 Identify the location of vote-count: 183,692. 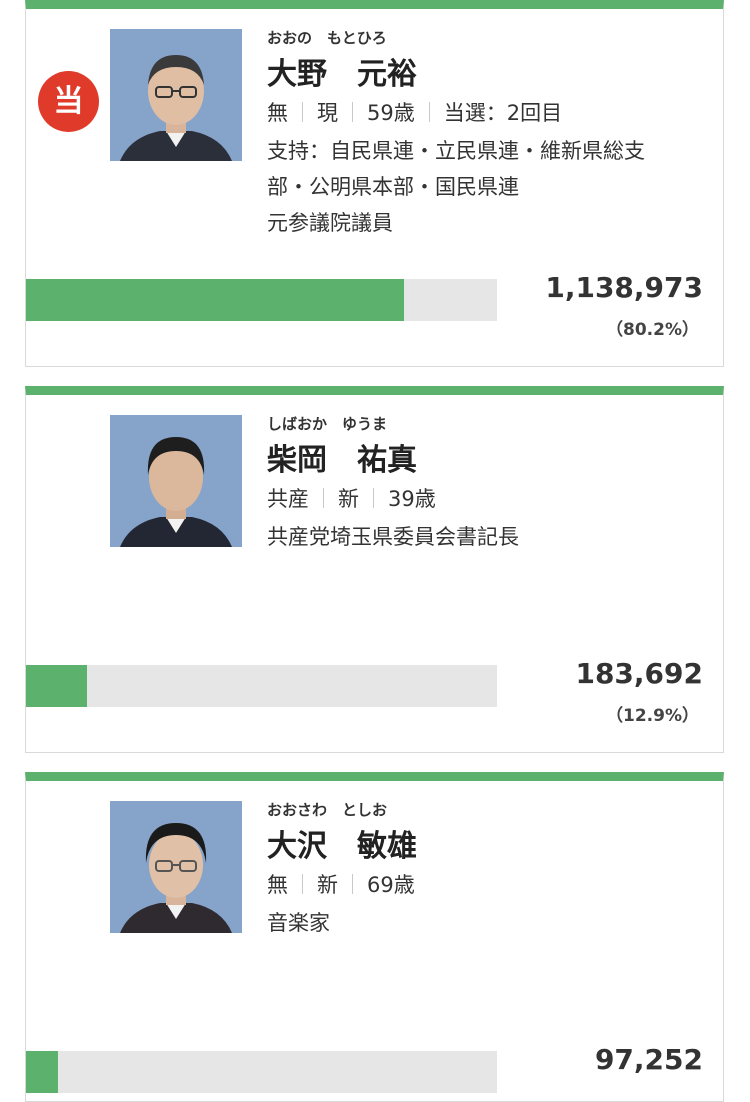
(639, 673).